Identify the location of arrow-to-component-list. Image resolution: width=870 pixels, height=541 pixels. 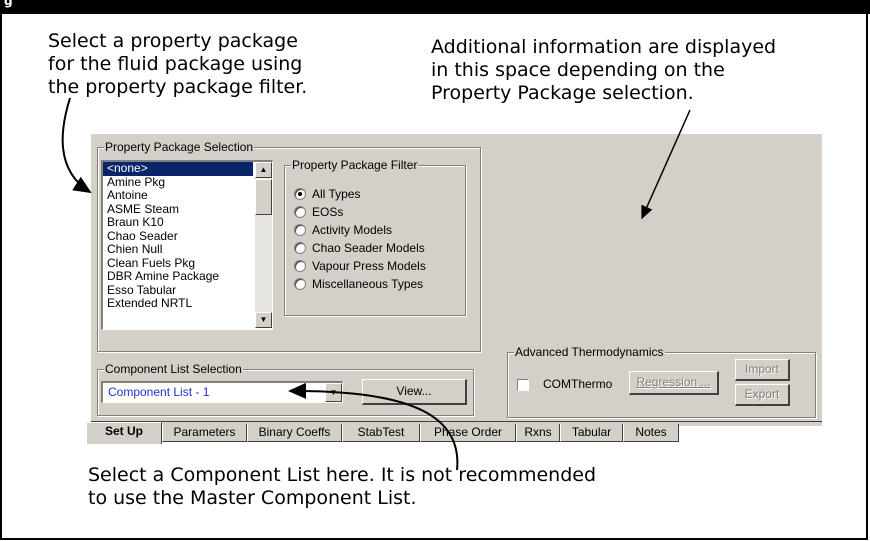
(373, 426).